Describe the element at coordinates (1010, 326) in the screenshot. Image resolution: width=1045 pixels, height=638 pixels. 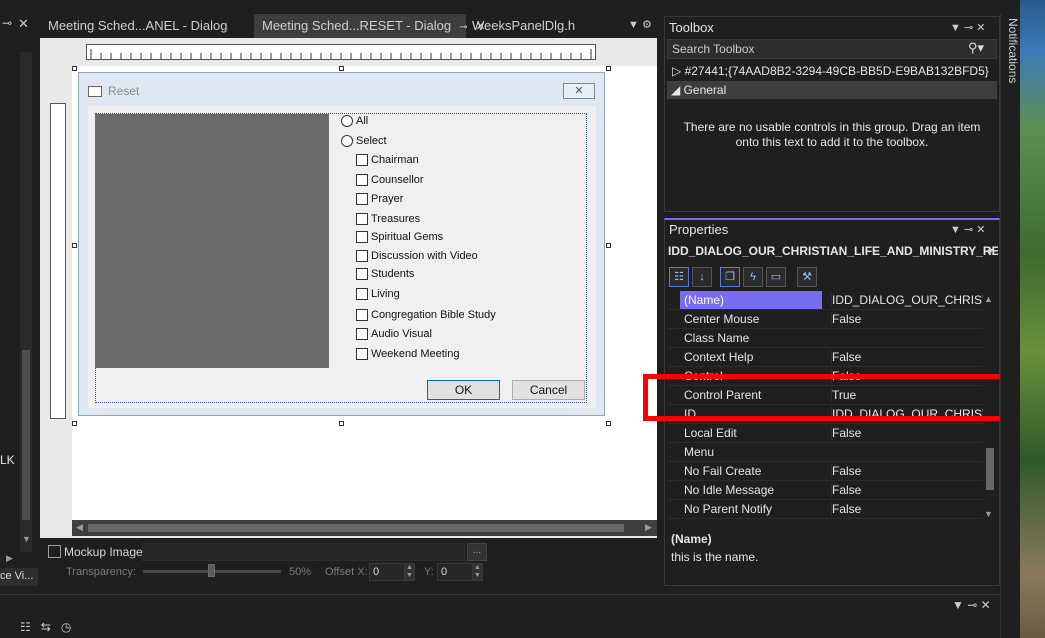
I see `notifications-strip` at that location.